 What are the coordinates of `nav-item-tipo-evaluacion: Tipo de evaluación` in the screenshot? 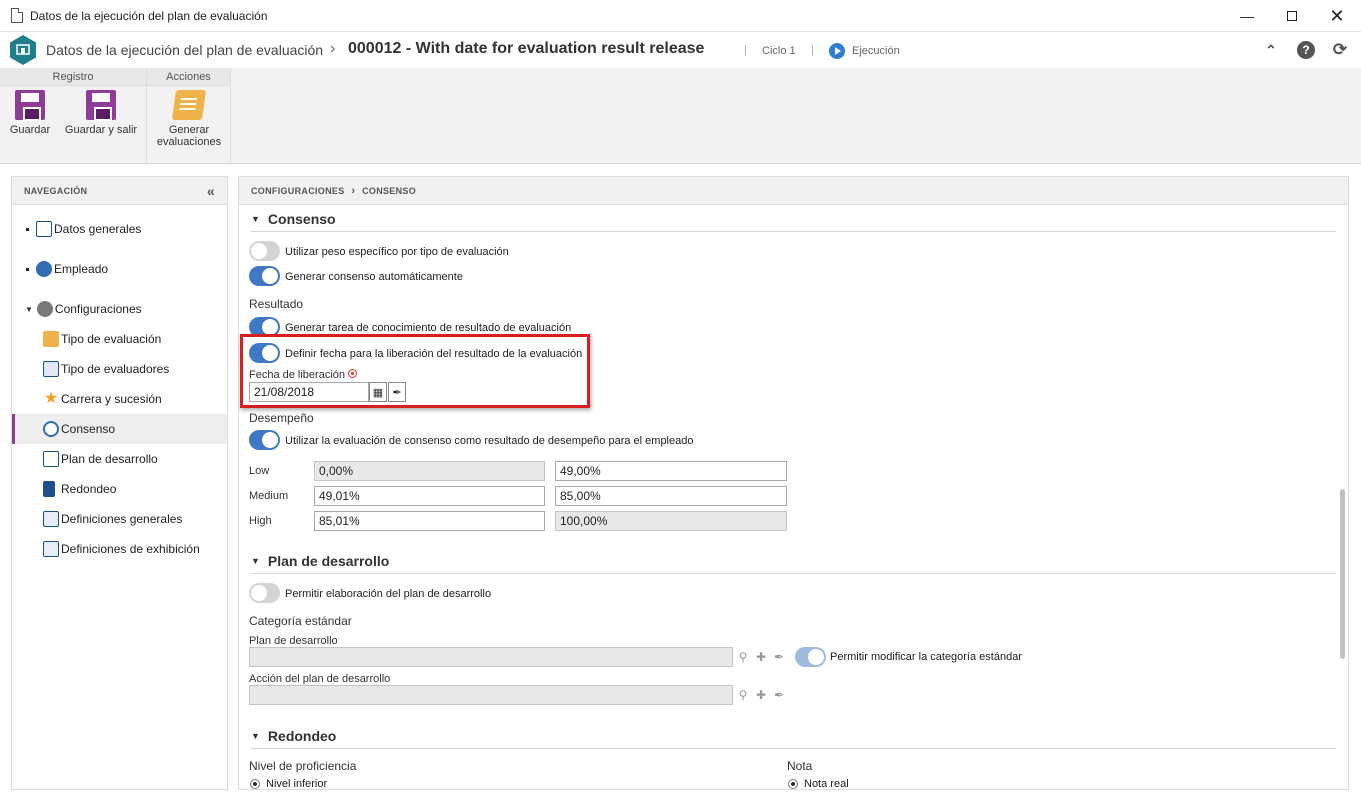 It's located at (119, 339).